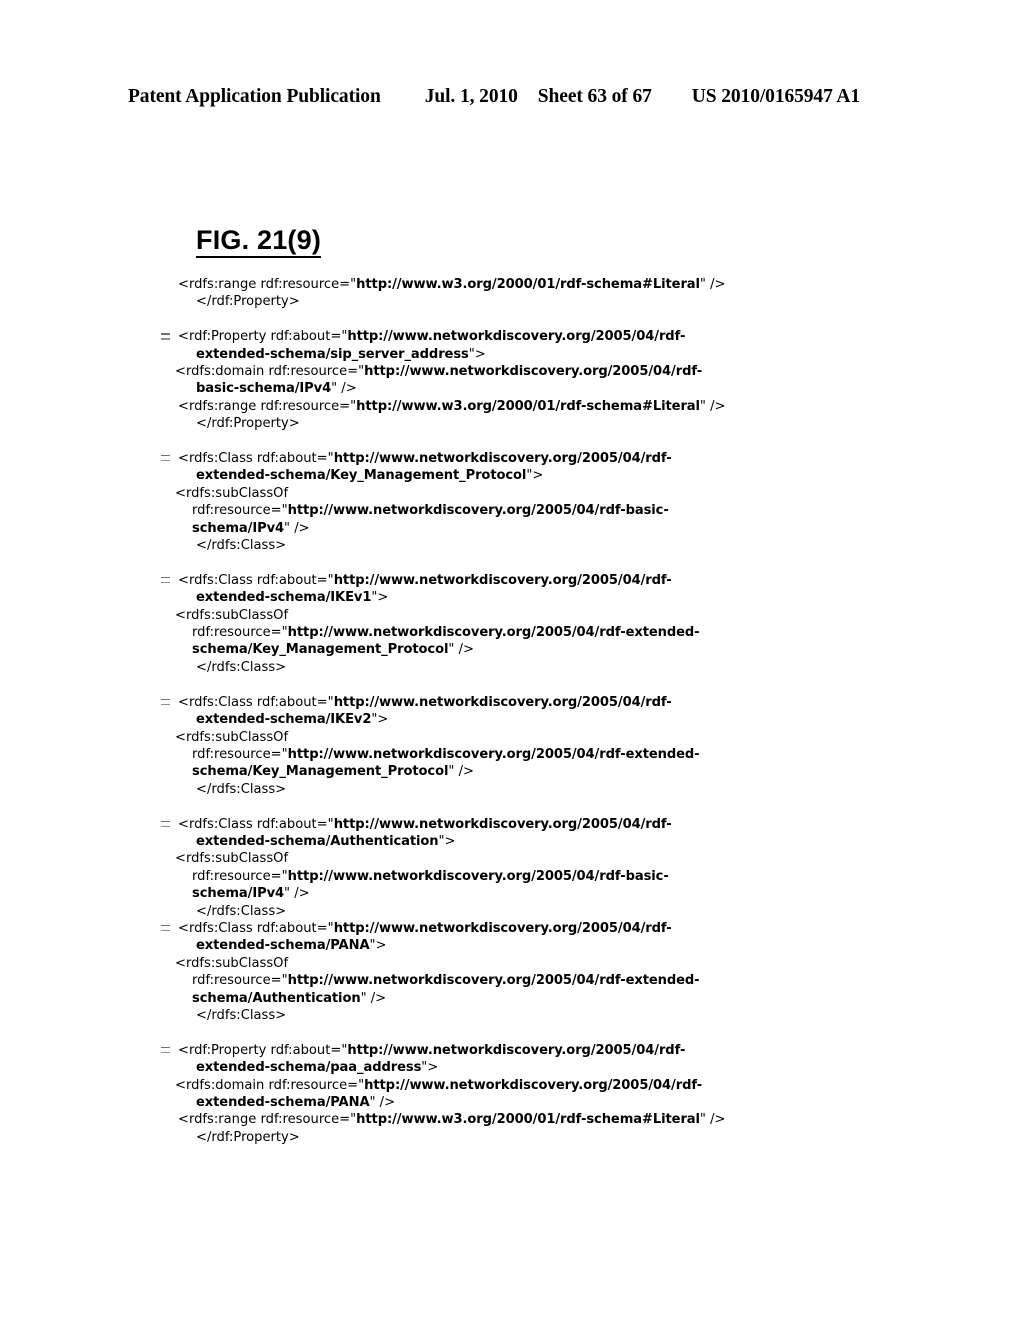  I want to click on code-line: extended-schema/IKEv2">, so click(508, 719).